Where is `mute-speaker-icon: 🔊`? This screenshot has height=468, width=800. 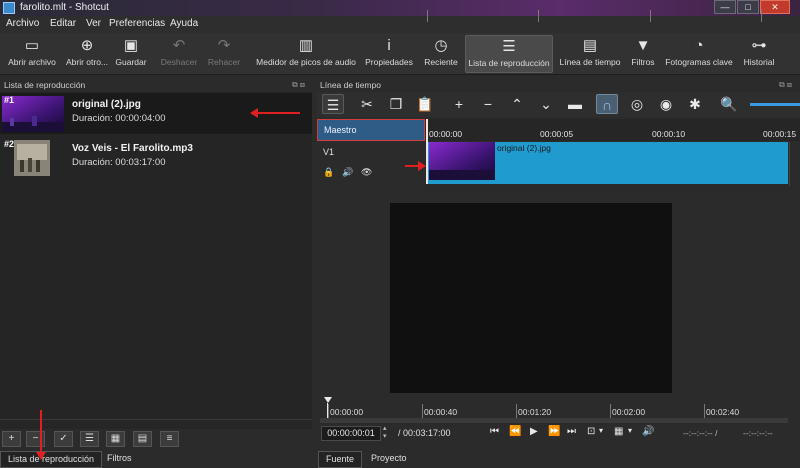 mute-speaker-icon: 🔊 is located at coordinates (347, 172).